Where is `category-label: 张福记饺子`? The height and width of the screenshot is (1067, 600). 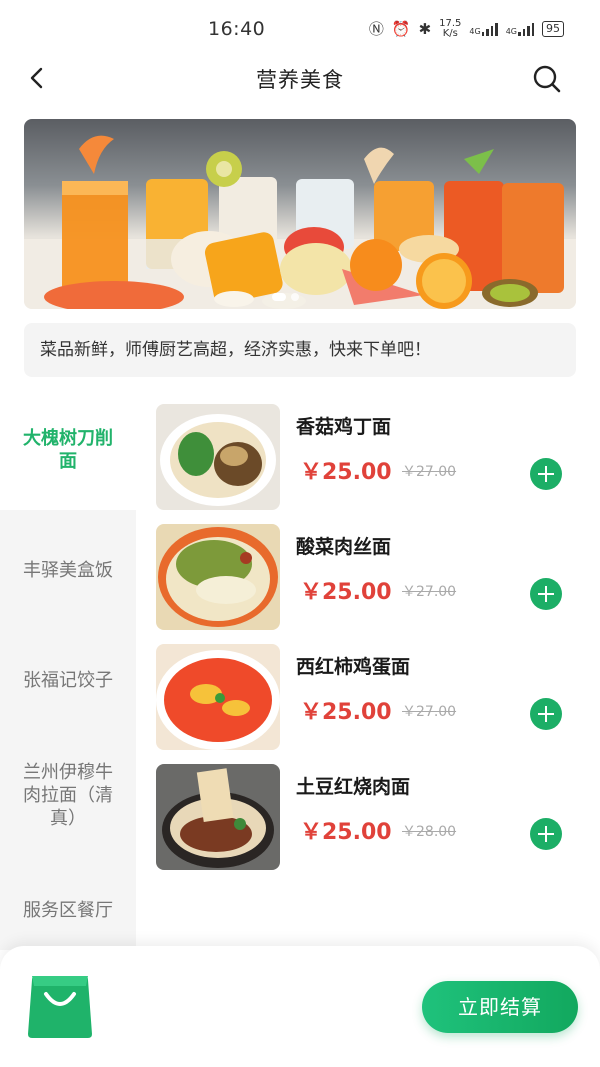
category-label: 张福记饺子 is located at coordinates (68, 680).